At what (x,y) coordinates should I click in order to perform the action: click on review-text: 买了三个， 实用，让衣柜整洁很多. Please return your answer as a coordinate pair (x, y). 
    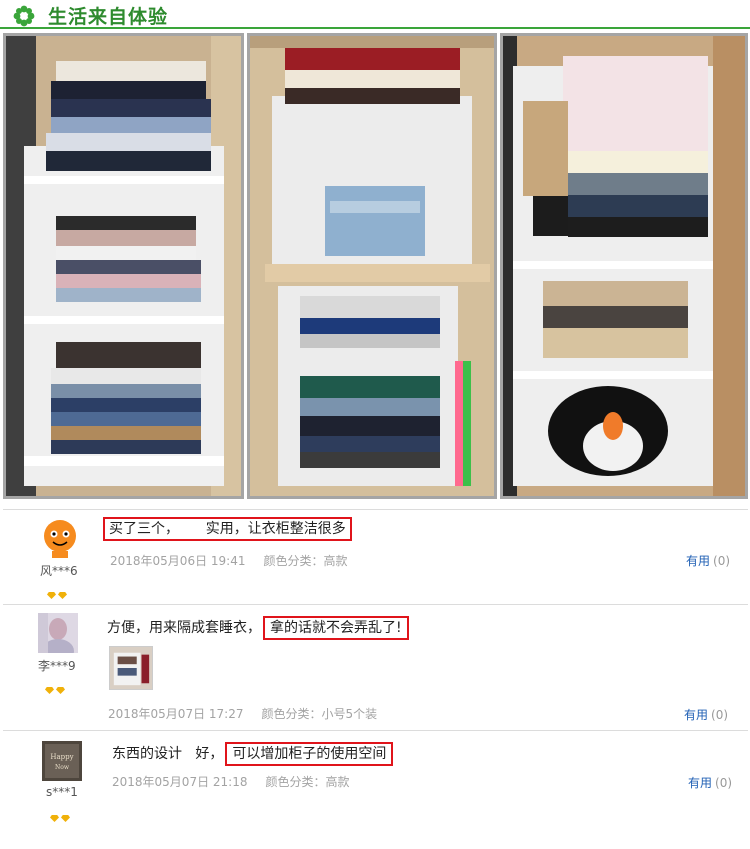
    Looking at the image, I should click on (227, 529).